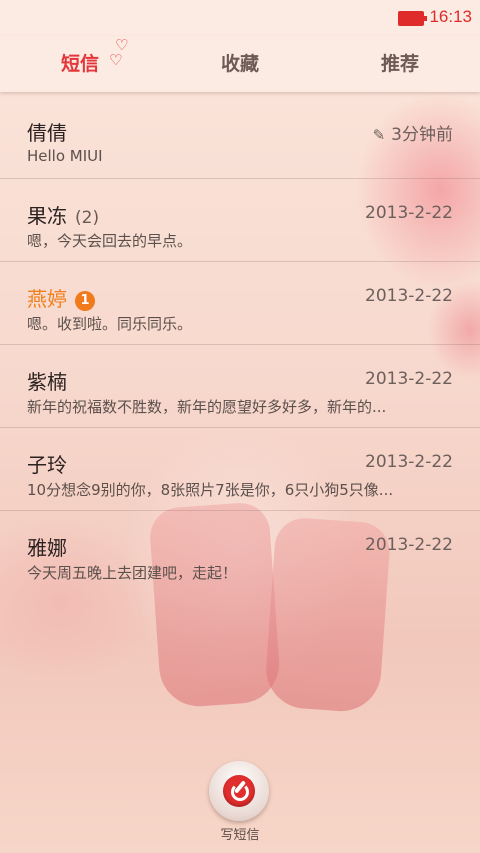  Describe the element at coordinates (400, 64) in the screenshot. I see `tab-recommended: 推荐` at that location.